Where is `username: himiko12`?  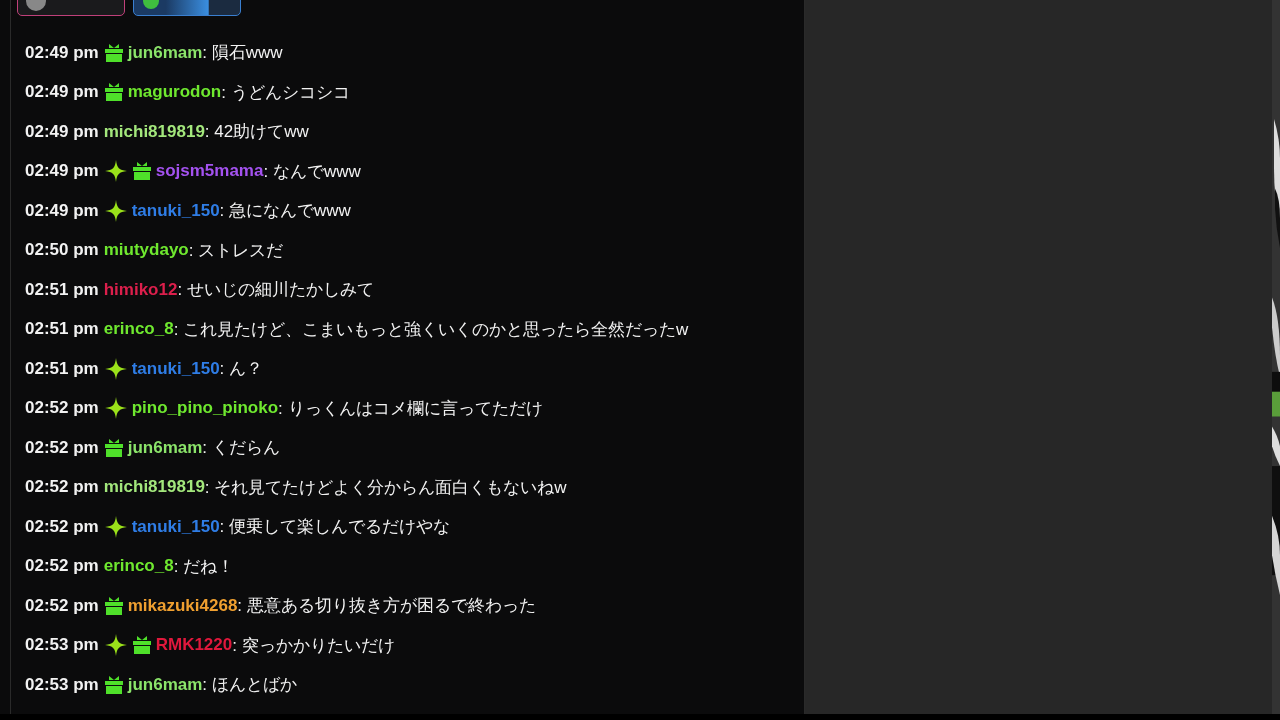
username: himiko12 is located at coordinates (140, 289).